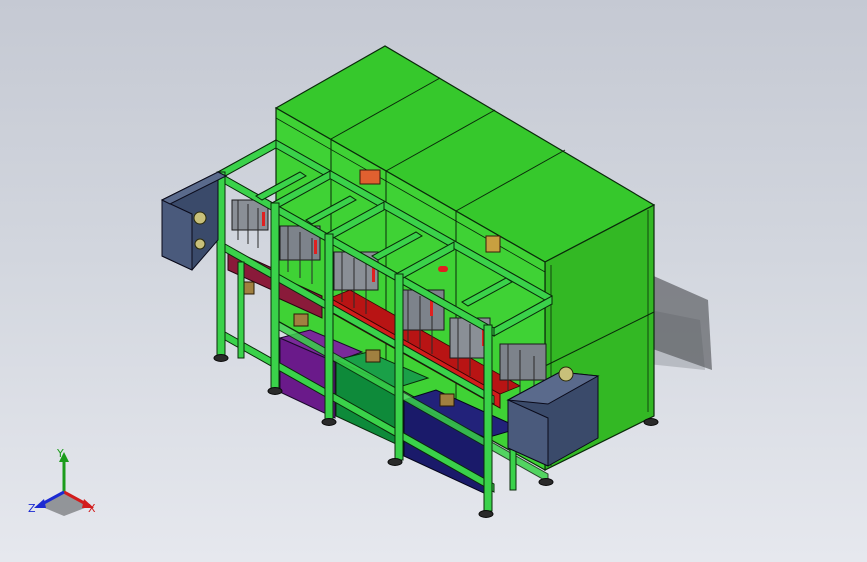 This screenshot has height=562, width=867. Describe the element at coordinates (32, 508) in the screenshot. I see `z-axis-label: Z` at that location.